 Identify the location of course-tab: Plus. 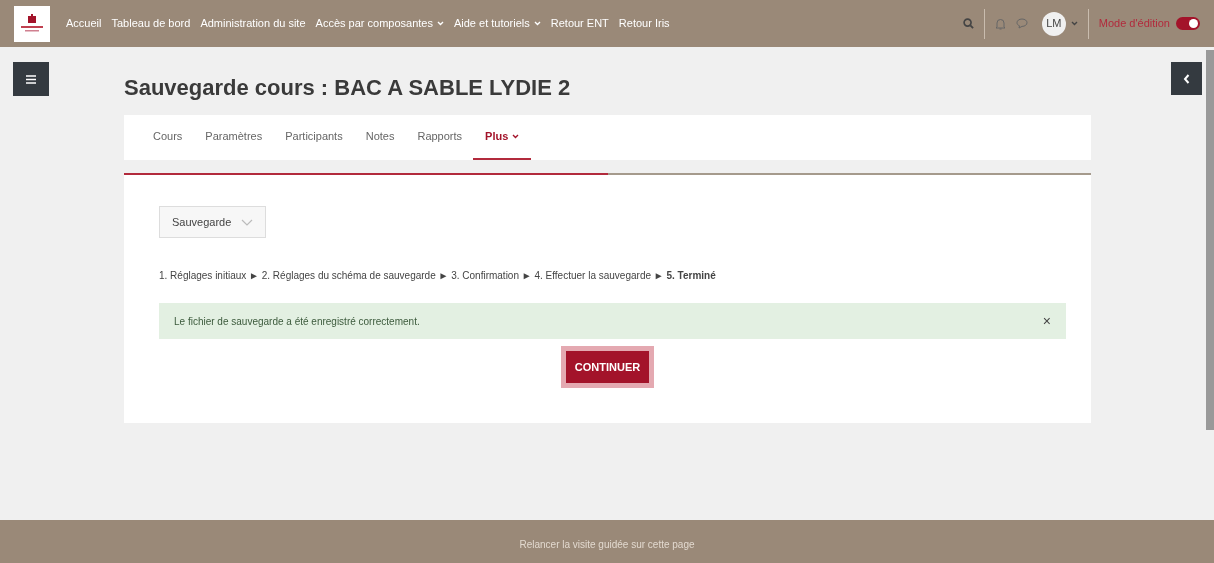
(502, 137).